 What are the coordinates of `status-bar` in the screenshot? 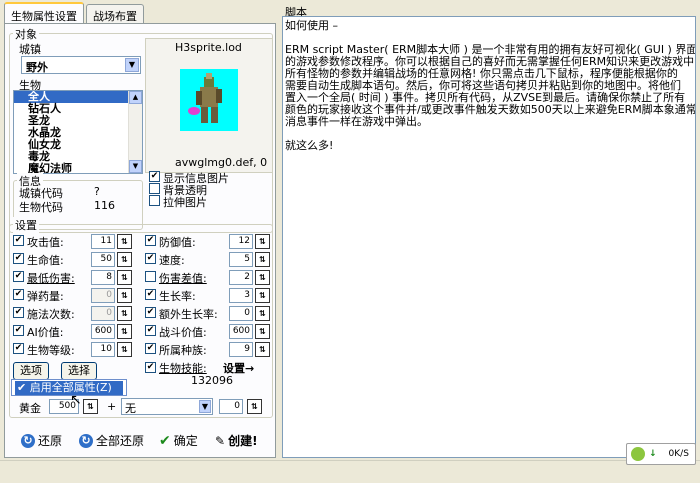 It's located at (350, 471).